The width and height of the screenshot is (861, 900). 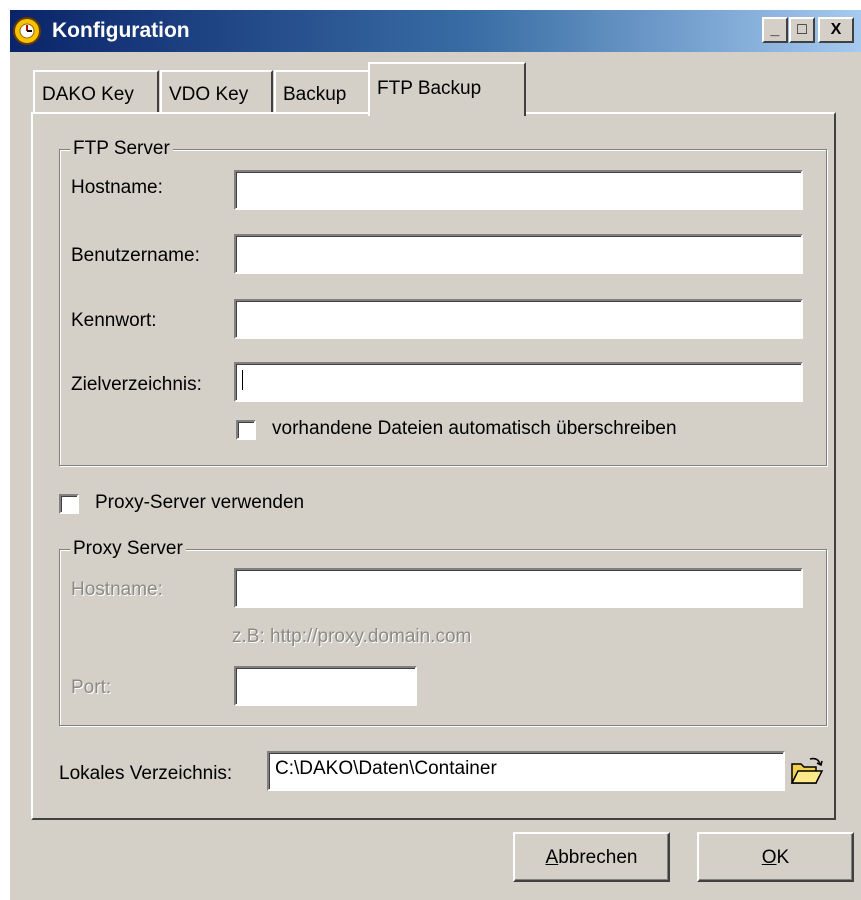 I want to click on ftp-username-input, so click(x=518, y=254).